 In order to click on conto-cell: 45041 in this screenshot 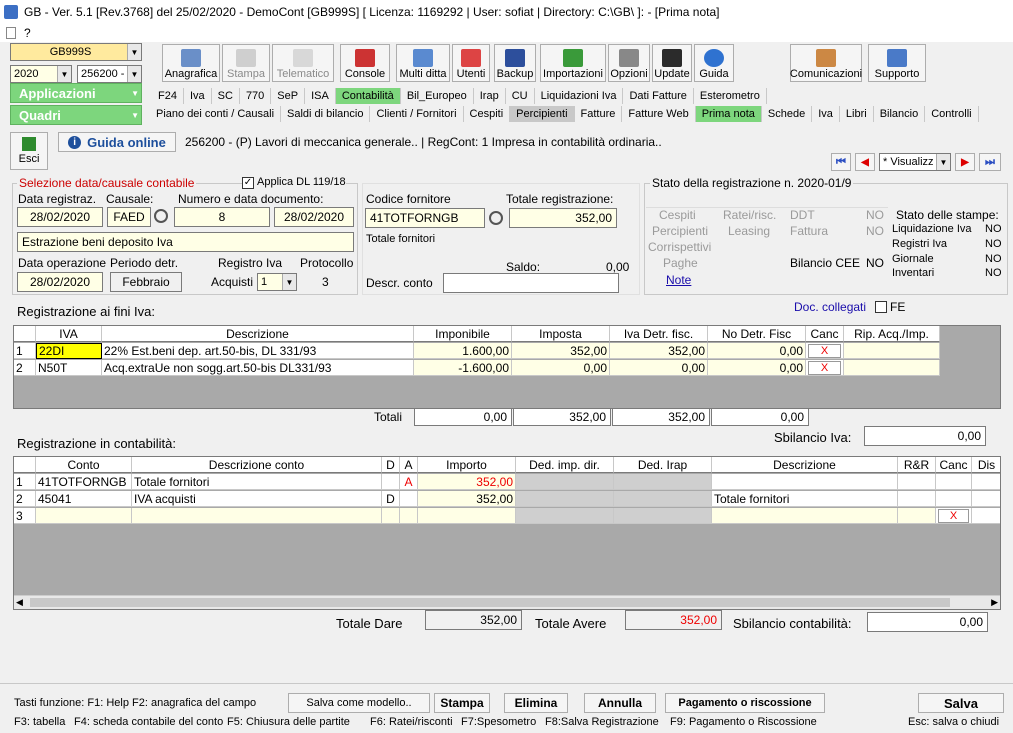, I will do `click(84, 499)`.